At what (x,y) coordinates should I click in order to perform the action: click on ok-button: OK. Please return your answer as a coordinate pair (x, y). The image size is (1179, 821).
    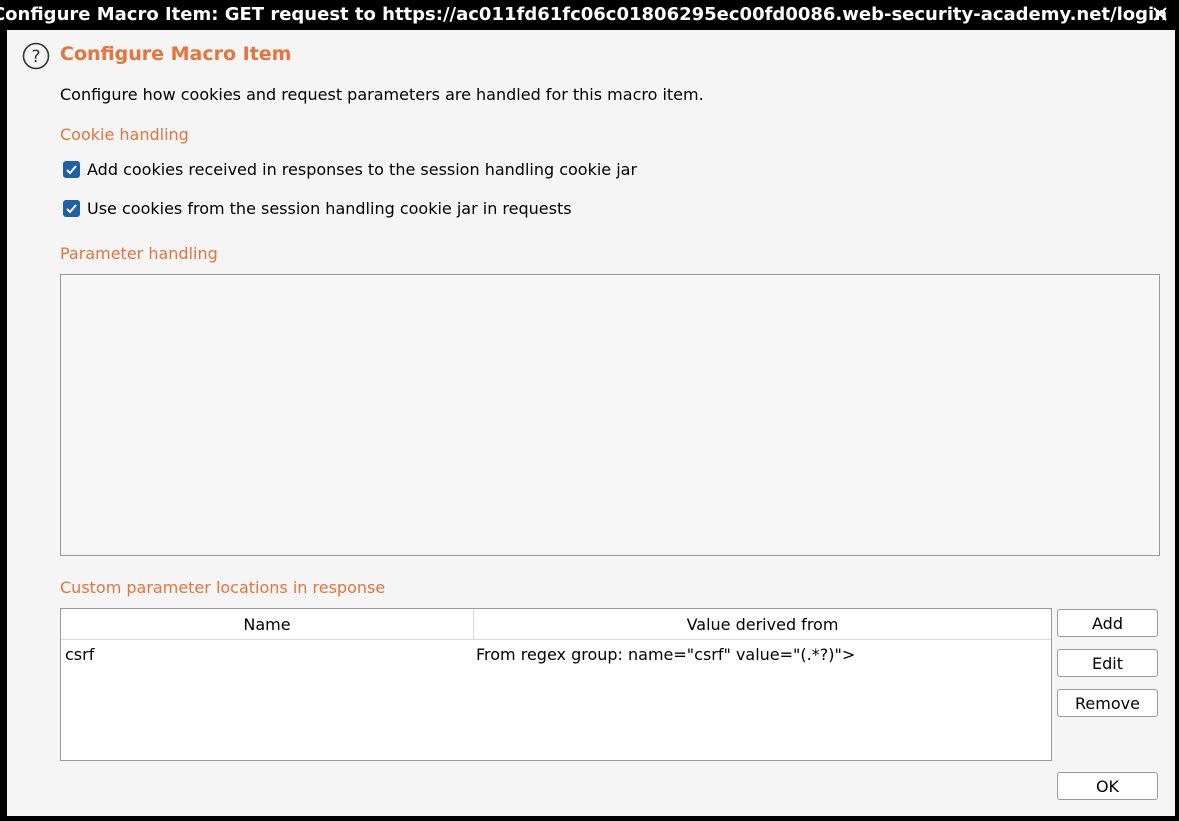
    Looking at the image, I should click on (1107, 786).